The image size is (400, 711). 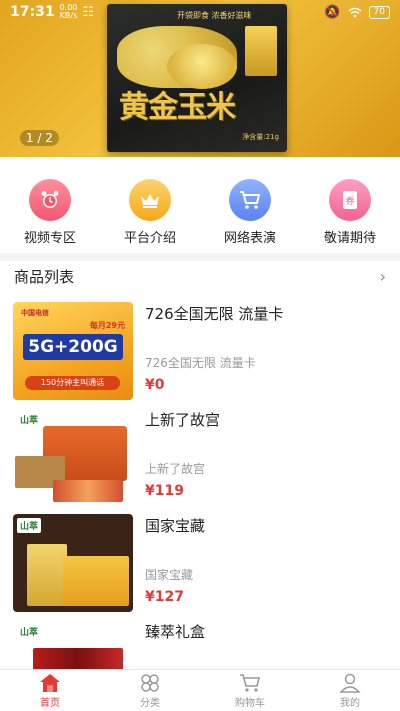 I want to click on product-price: ¥0, so click(x=155, y=385).